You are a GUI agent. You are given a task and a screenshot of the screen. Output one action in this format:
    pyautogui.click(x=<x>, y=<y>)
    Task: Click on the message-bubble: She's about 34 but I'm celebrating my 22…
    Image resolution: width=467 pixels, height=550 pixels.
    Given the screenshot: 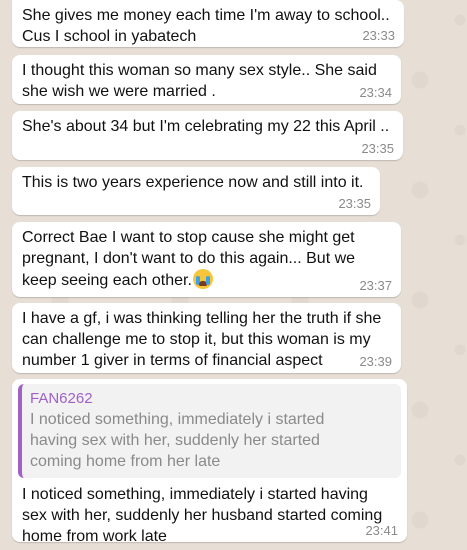 What is the action you would take?
    pyautogui.click(x=207, y=135)
    